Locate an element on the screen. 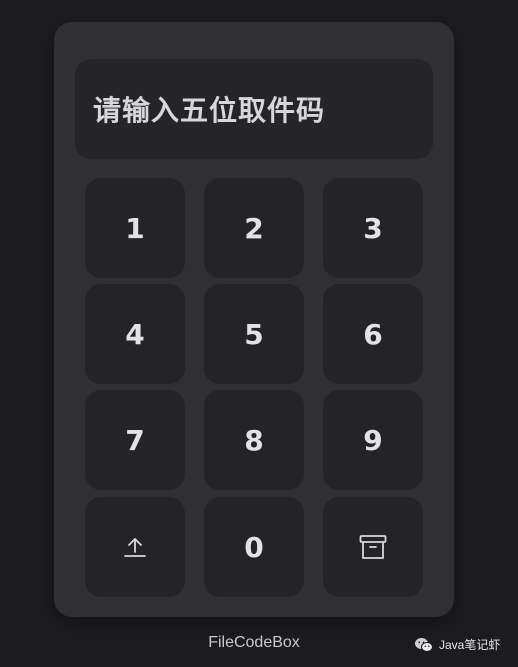 Image resolution: width=518 pixels, height=667 pixels. key-9: 9 is located at coordinates (373, 440).